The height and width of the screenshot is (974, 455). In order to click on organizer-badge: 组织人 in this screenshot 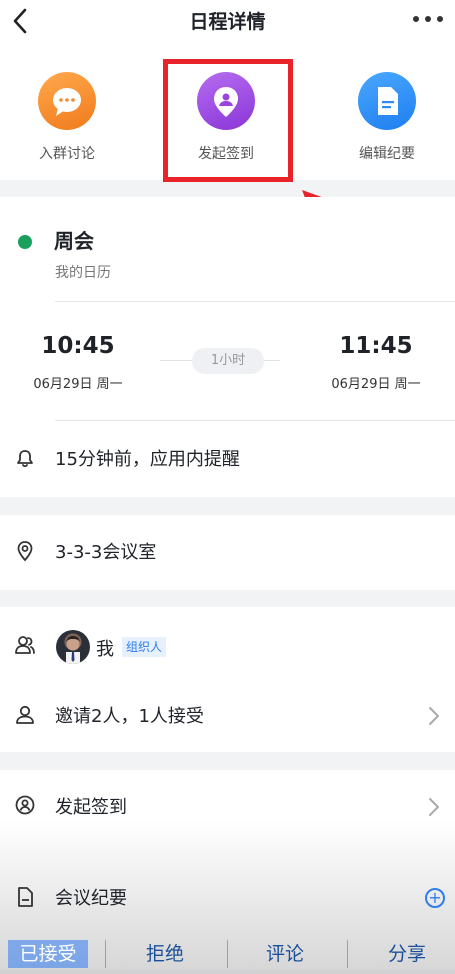, I will do `click(144, 647)`.